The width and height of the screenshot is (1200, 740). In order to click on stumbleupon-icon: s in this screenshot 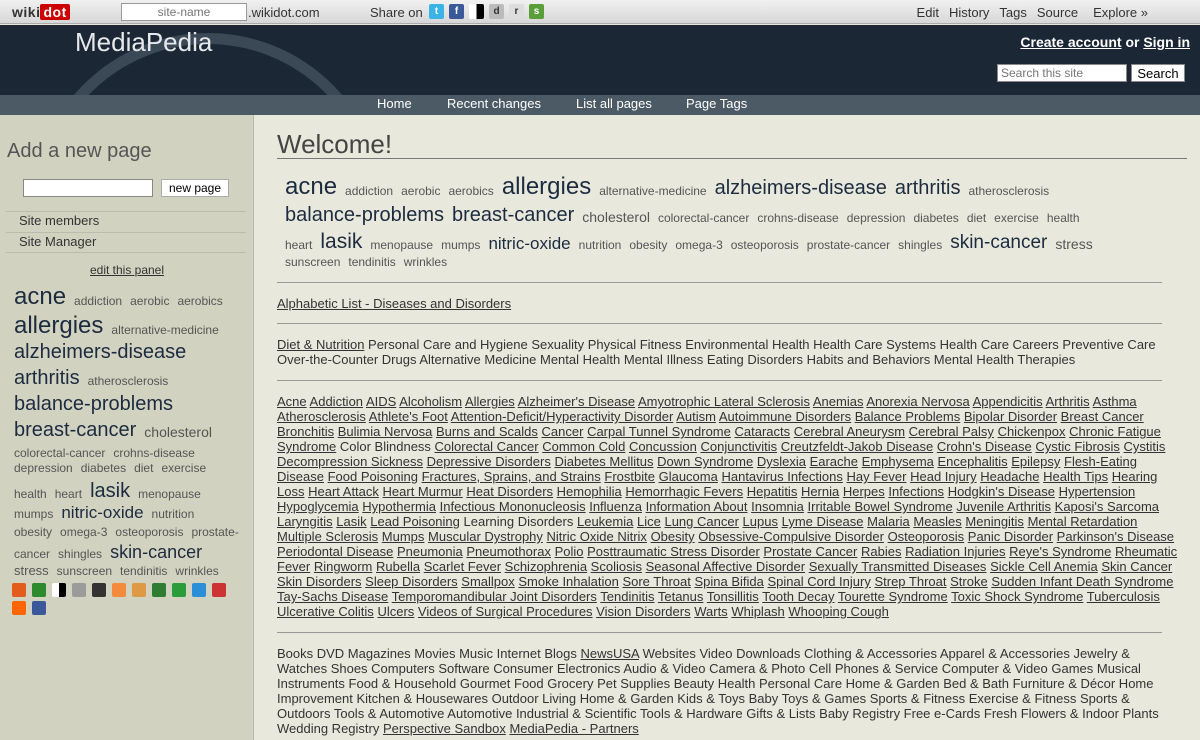, I will do `click(536, 11)`.